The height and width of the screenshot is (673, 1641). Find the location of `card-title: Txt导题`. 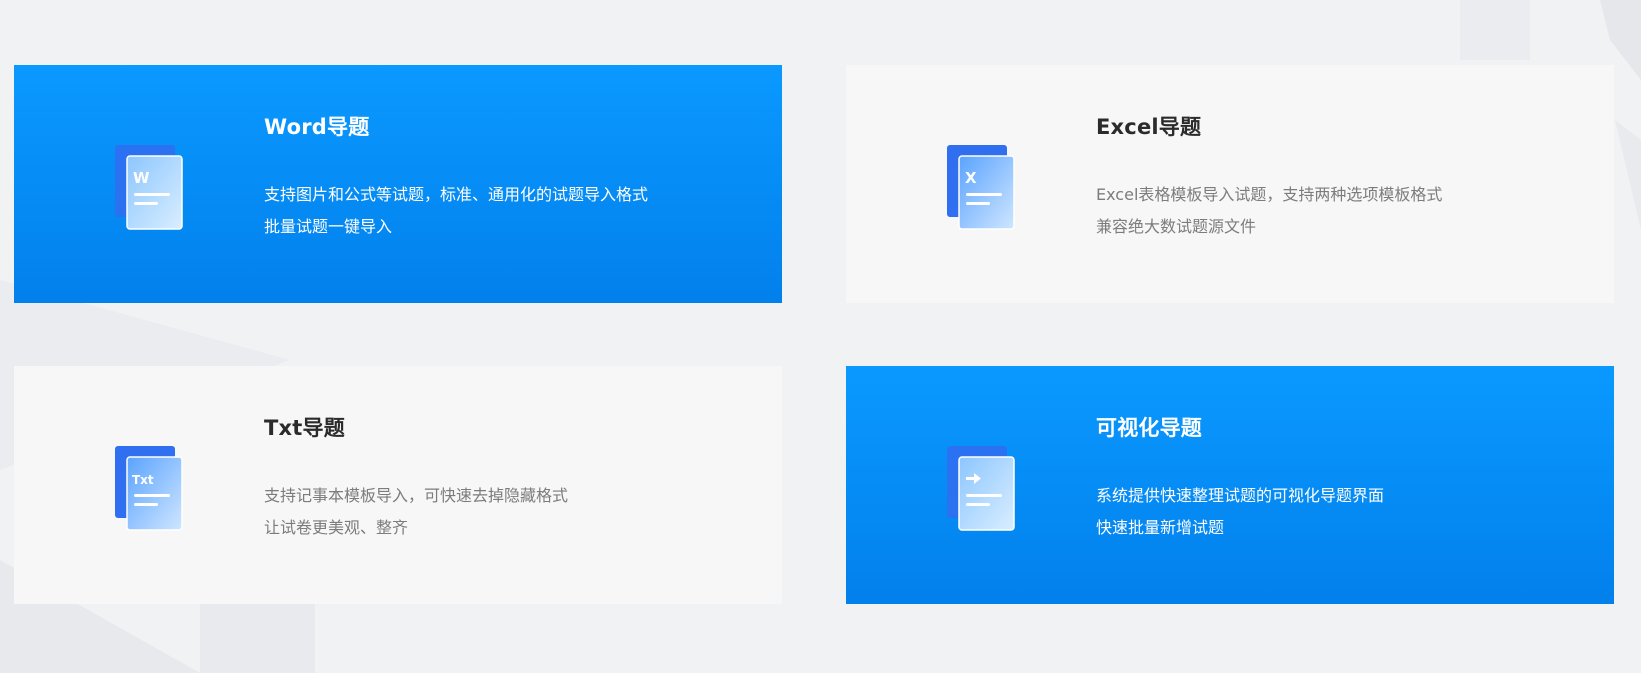

card-title: Txt导题 is located at coordinates (304, 428).